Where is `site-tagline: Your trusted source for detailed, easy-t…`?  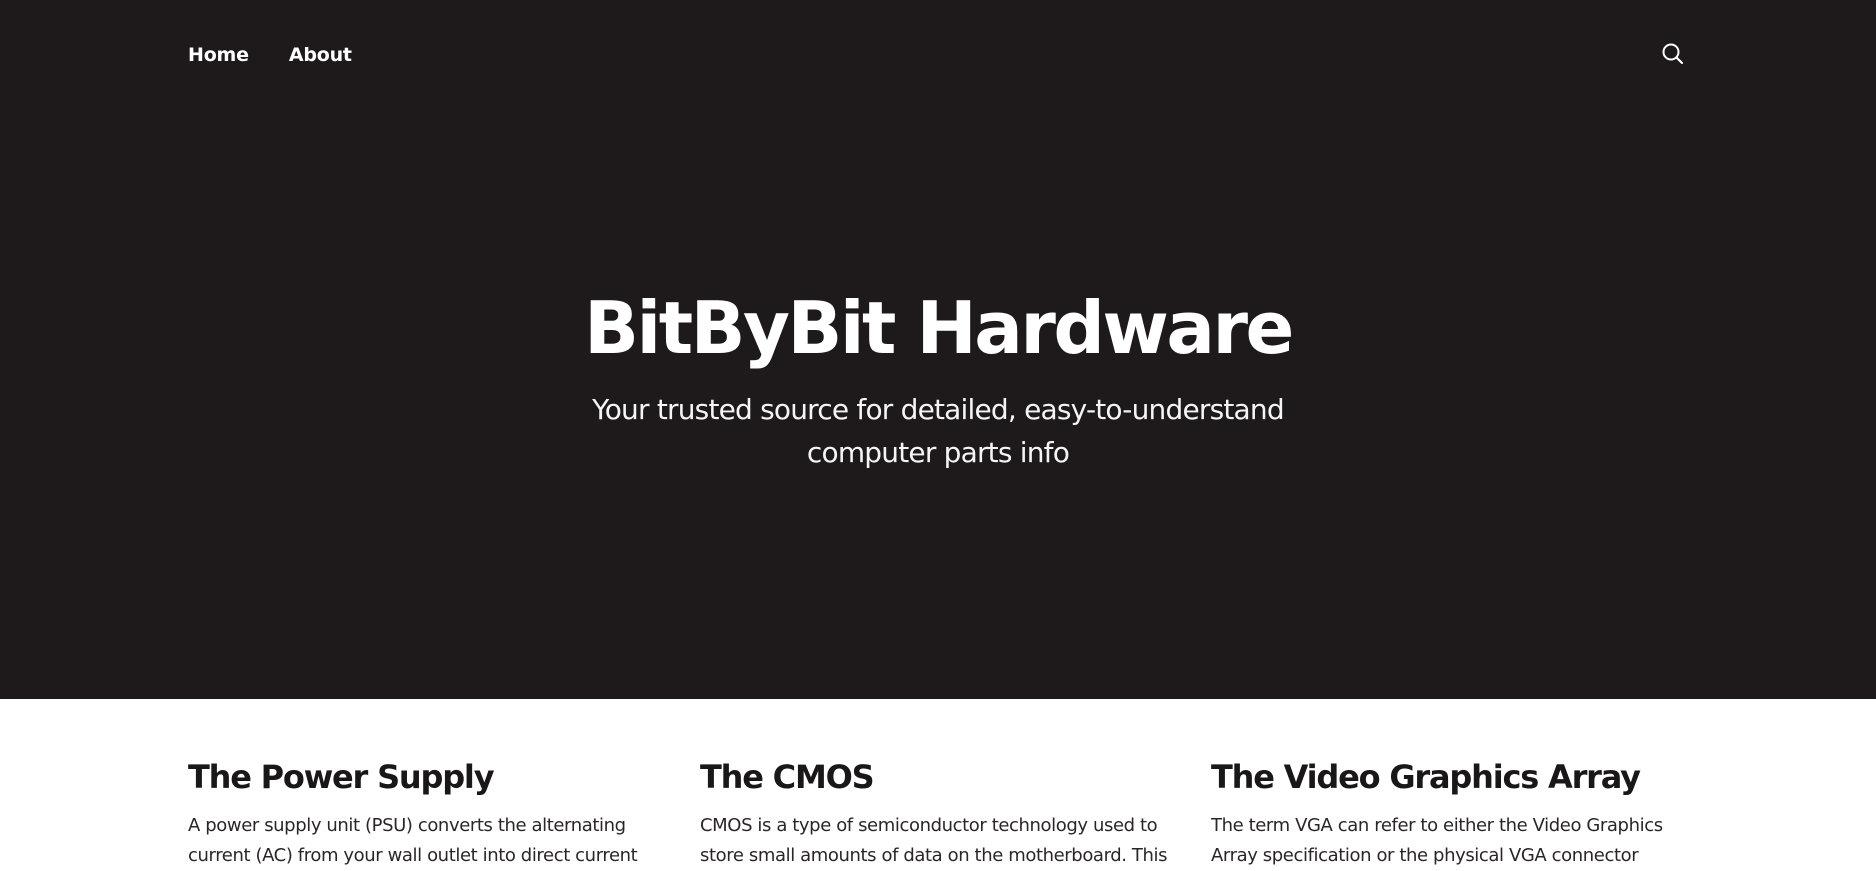
site-tagline: Your trusted source for detailed, easy-t… is located at coordinates (938, 431).